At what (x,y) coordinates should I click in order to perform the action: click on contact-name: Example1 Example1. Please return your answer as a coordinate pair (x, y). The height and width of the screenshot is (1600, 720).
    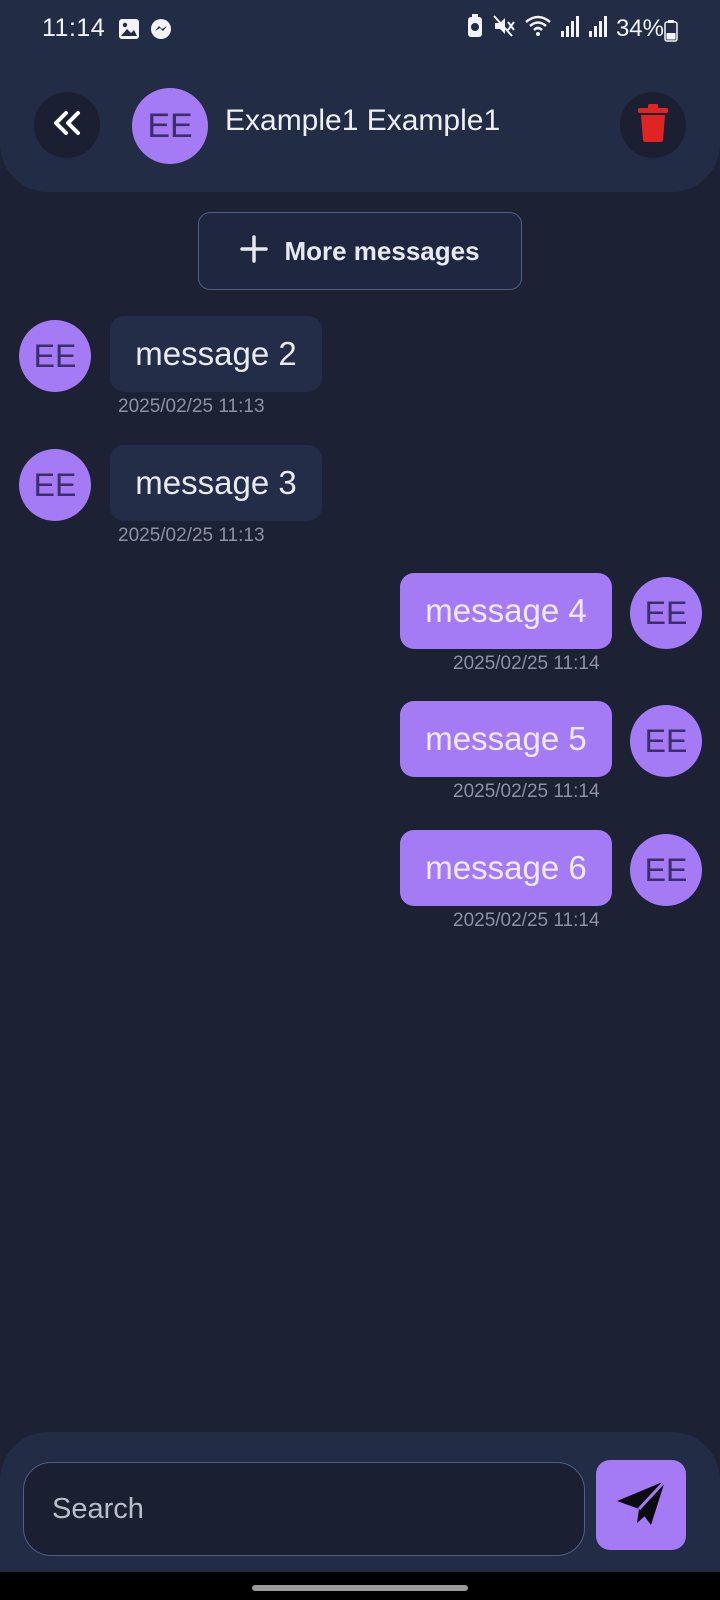
    Looking at the image, I should click on (363, 120).